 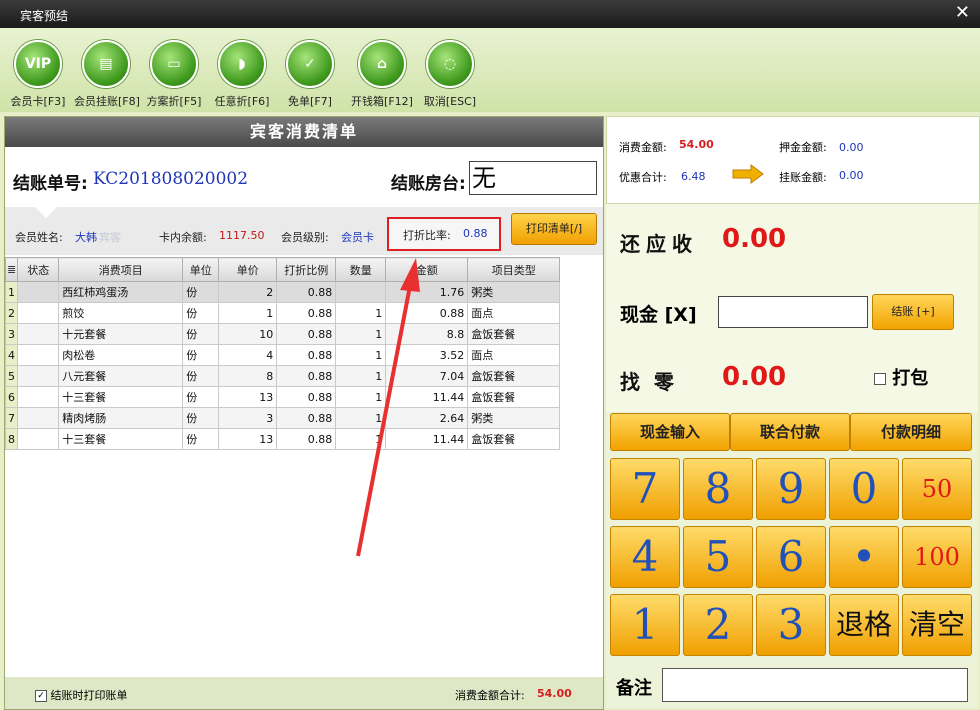 What do you see at coordinates (121, 313) in the screenshot?
I see `table-cell: 煎饺` at bounding box center [121, 313].